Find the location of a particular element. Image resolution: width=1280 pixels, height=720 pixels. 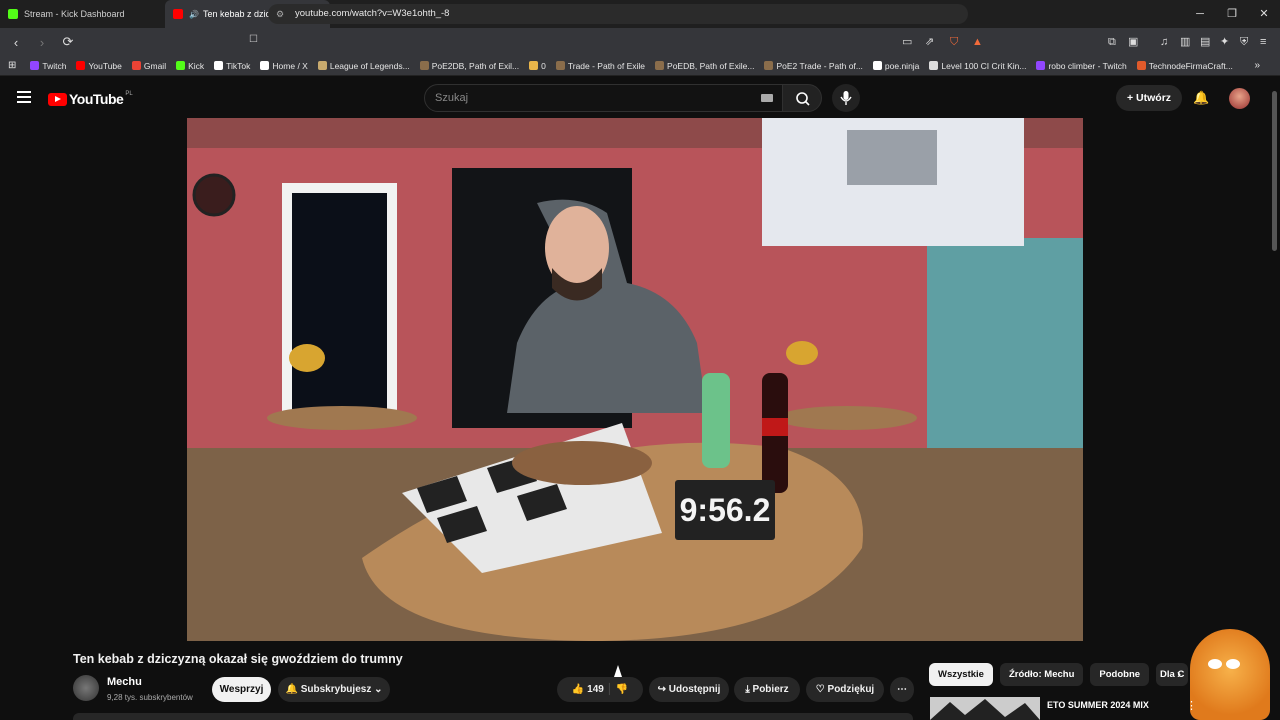

subscriber-count: 9,28 tys. subskrybentów is located at coordinates (150, 697).